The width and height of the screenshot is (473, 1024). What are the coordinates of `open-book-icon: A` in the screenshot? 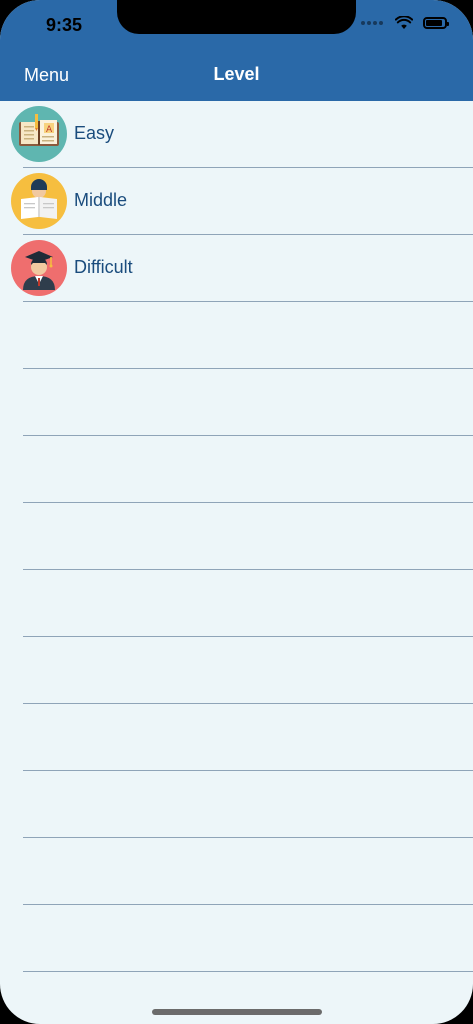 It's located at (39, 134).